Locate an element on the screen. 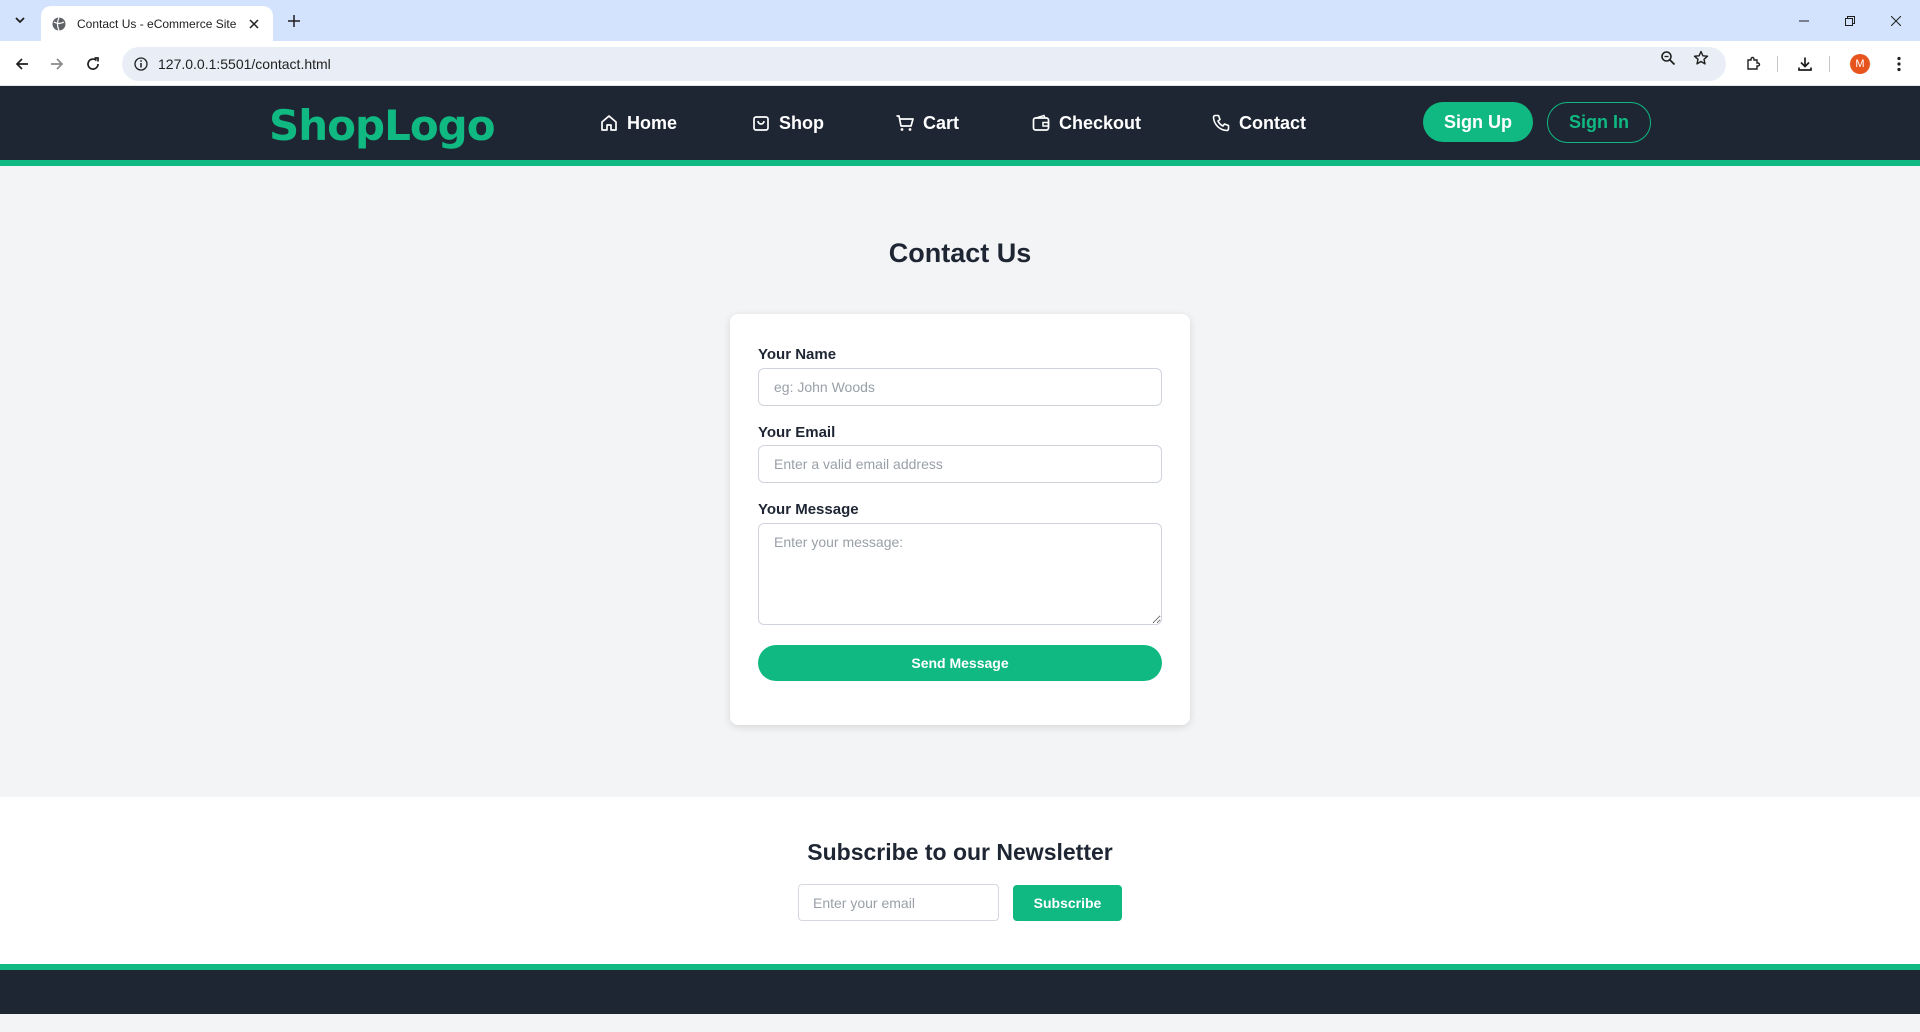  page-title: Contact Us is located at coordinates (960, 253).